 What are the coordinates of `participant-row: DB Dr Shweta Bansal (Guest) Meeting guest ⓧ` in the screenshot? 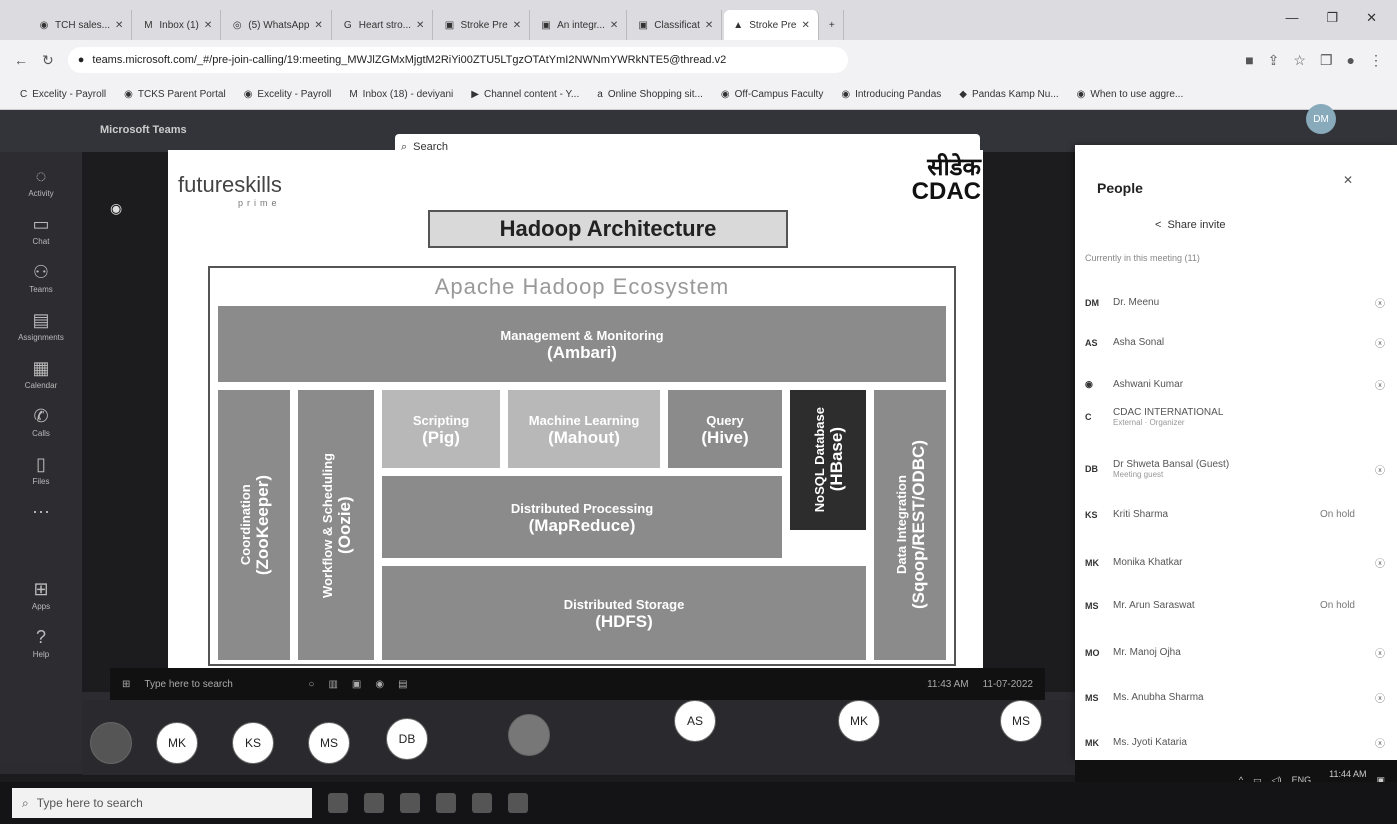 It's located at (1235, 469).